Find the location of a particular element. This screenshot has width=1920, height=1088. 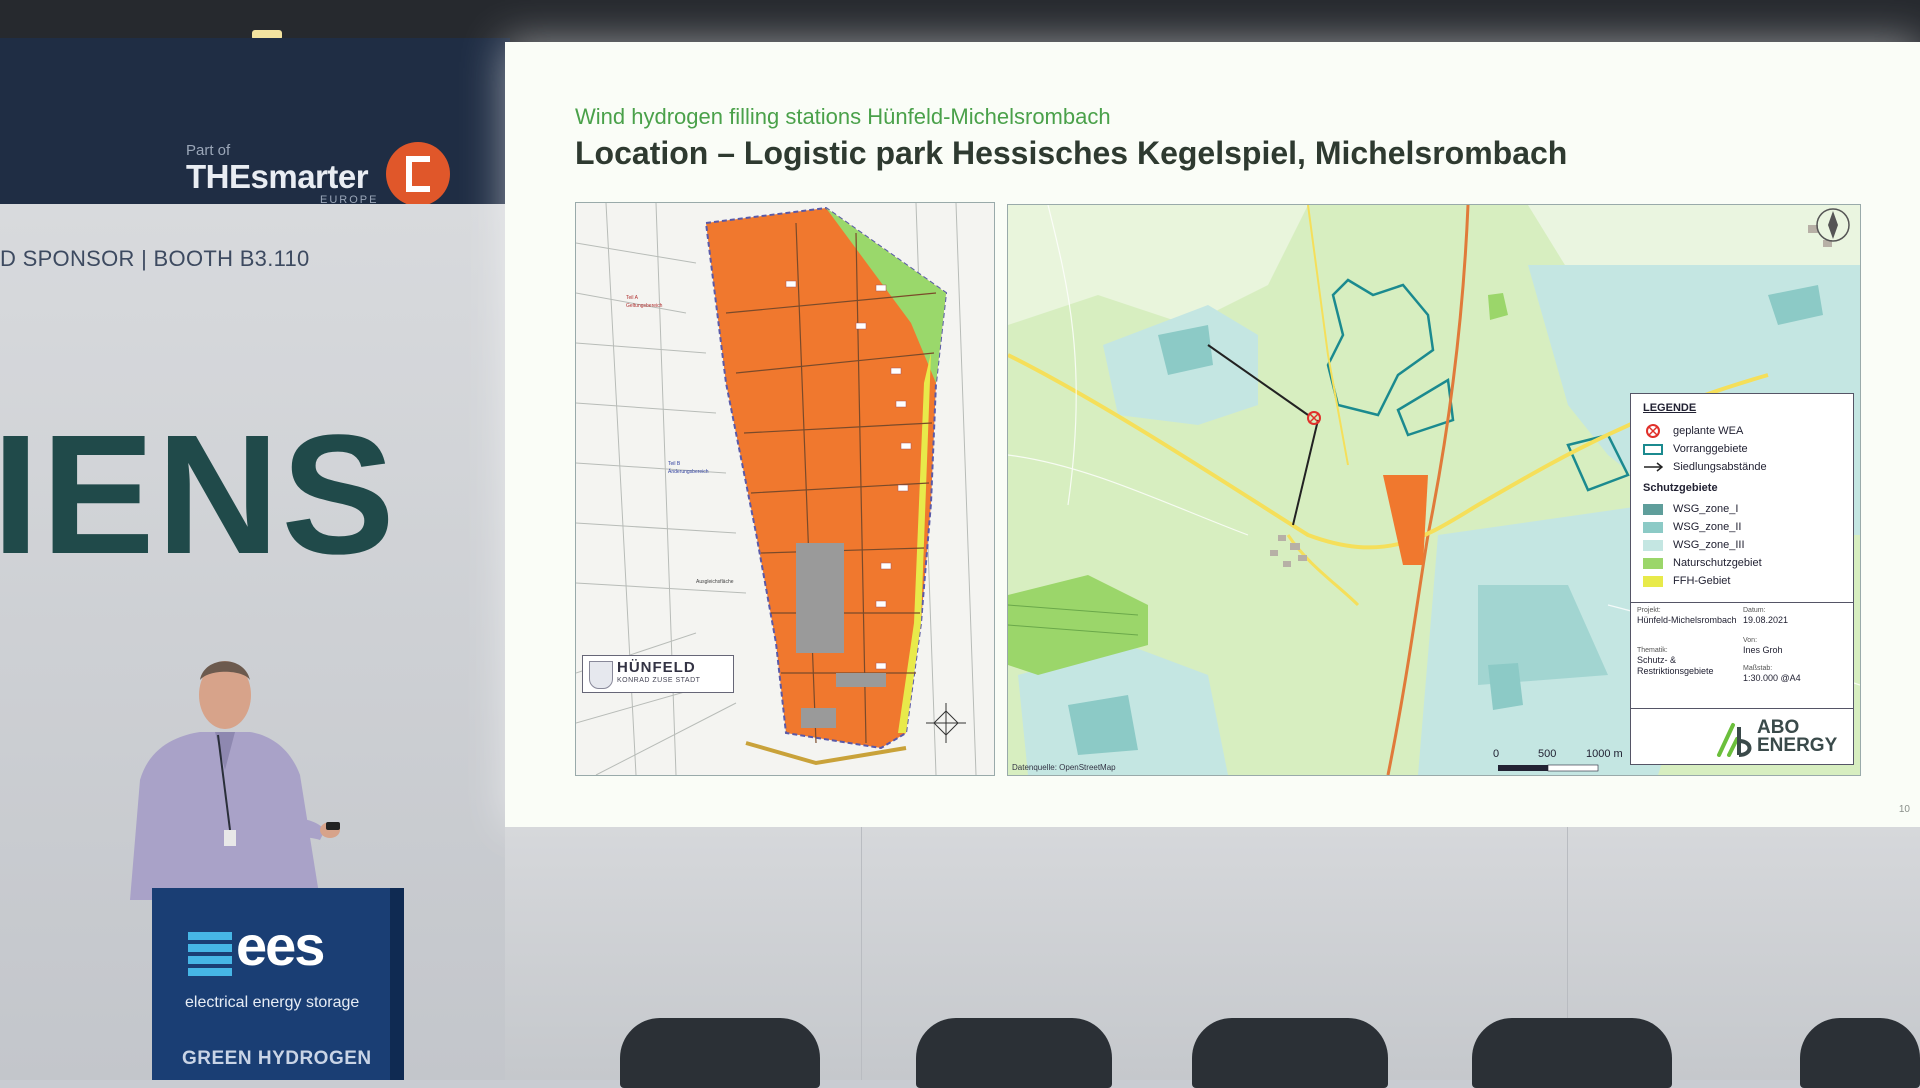

svg-text: Teil B is located at coordinates (674, 464).